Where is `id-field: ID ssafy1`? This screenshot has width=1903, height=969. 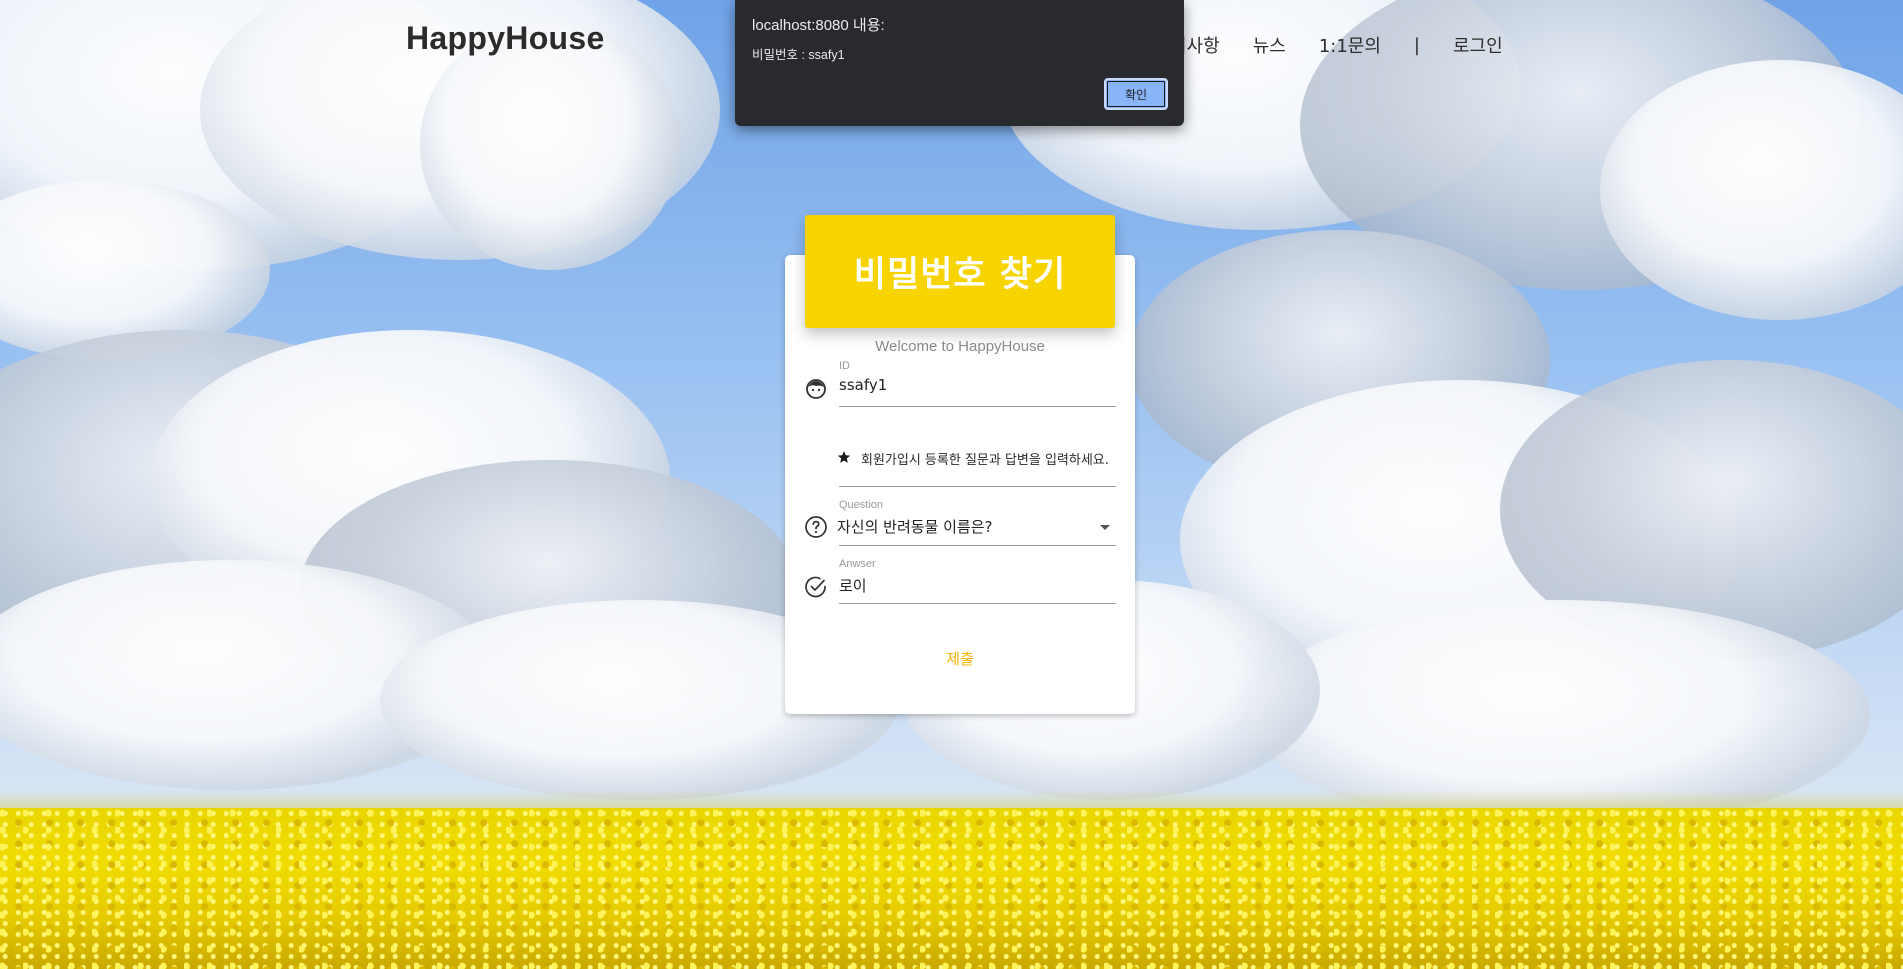
id-field: ID ssafy1 is located at coordinates (959, 383).